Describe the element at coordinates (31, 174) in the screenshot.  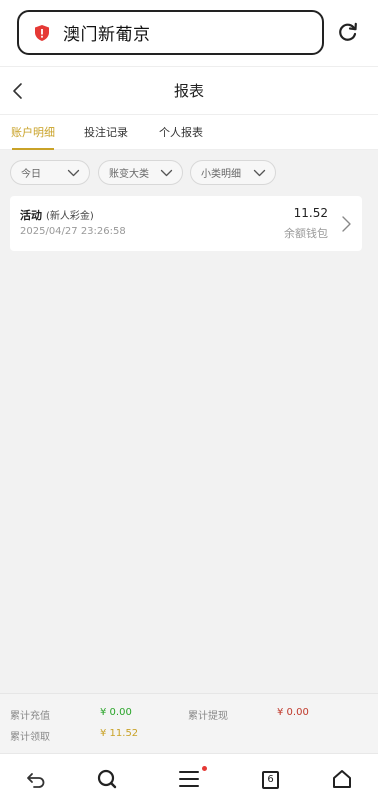
I see `date-filter-label: 今日` at that location.